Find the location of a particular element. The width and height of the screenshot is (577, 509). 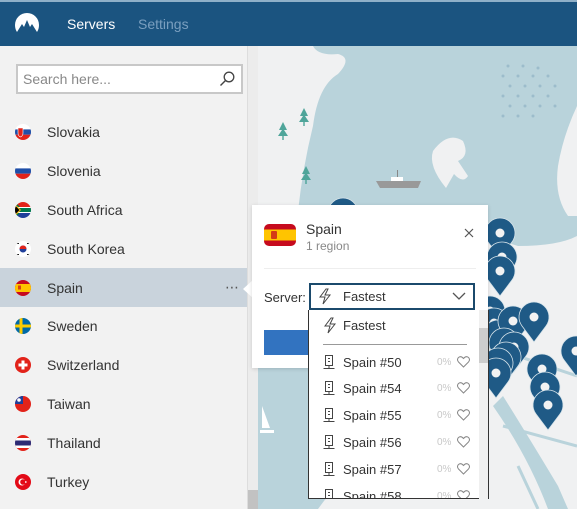

server-select: Fastest is located at coordinates (392, 296).